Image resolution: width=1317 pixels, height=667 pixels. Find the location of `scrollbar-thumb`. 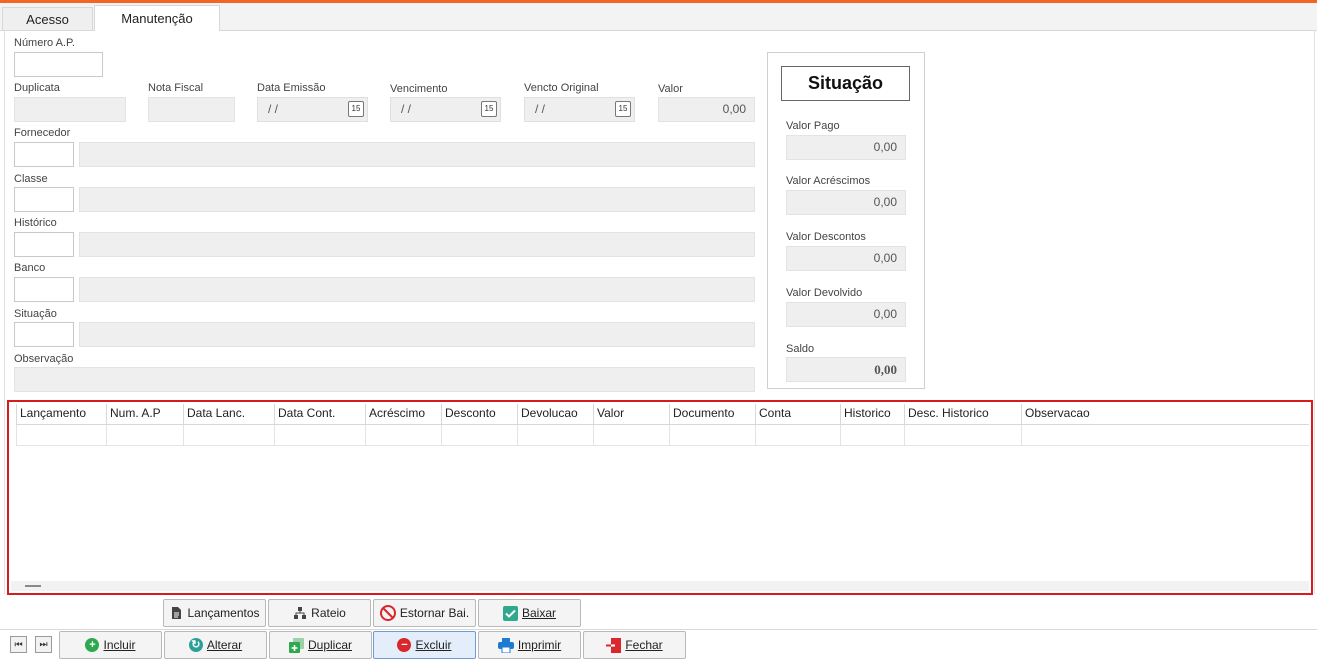

scrollbar-thumb is located at coordinates (33, 586).